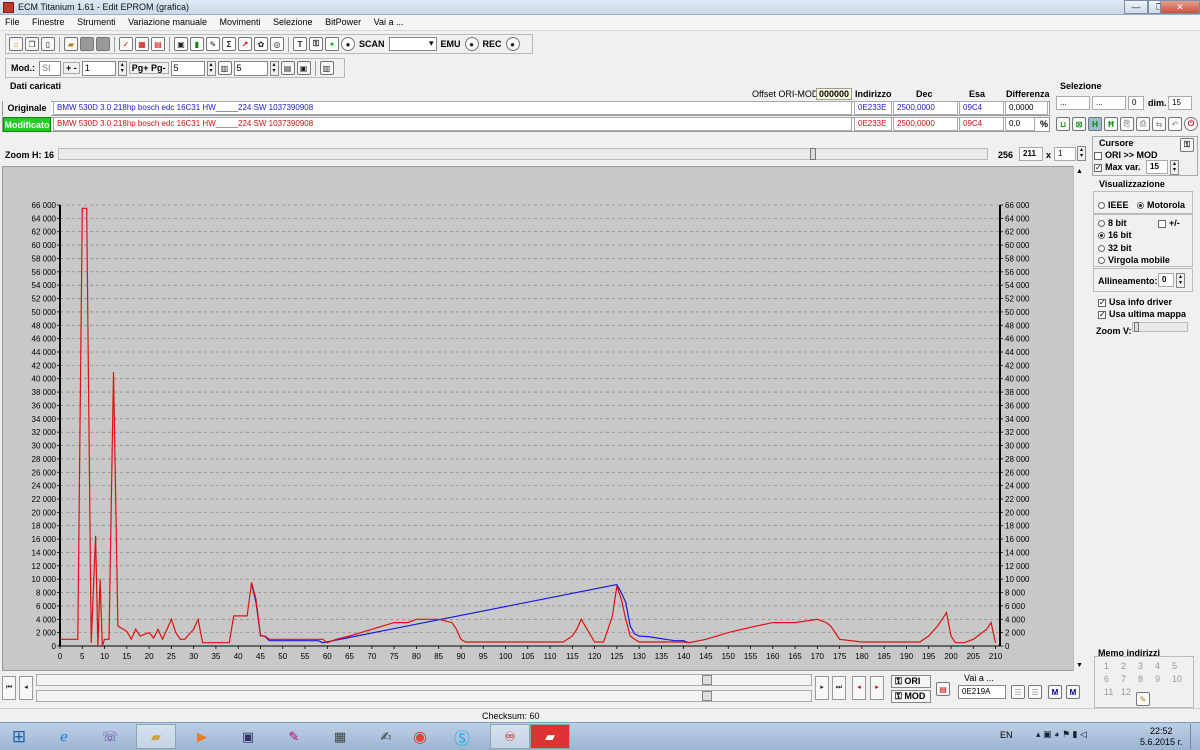 The width and height of the screenshot is (1200, 750). I want to click on ori-mod-checkbox, so click(1098, 155).